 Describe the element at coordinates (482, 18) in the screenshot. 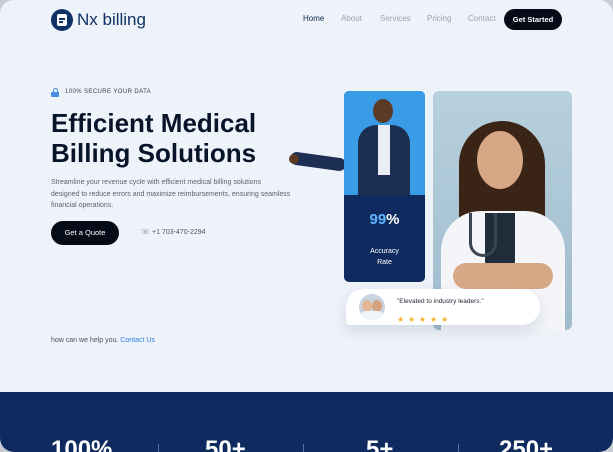

I see `nav-link-contact: Contact` at that location.